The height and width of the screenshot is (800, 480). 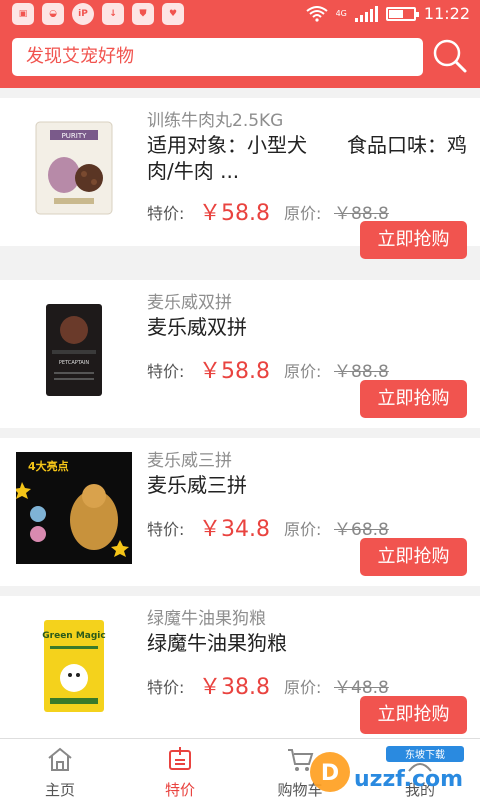 I want to click on notification-icons: ▣ ◒ iP ↓ ⛊ ♥, so click(x=98, y=14).